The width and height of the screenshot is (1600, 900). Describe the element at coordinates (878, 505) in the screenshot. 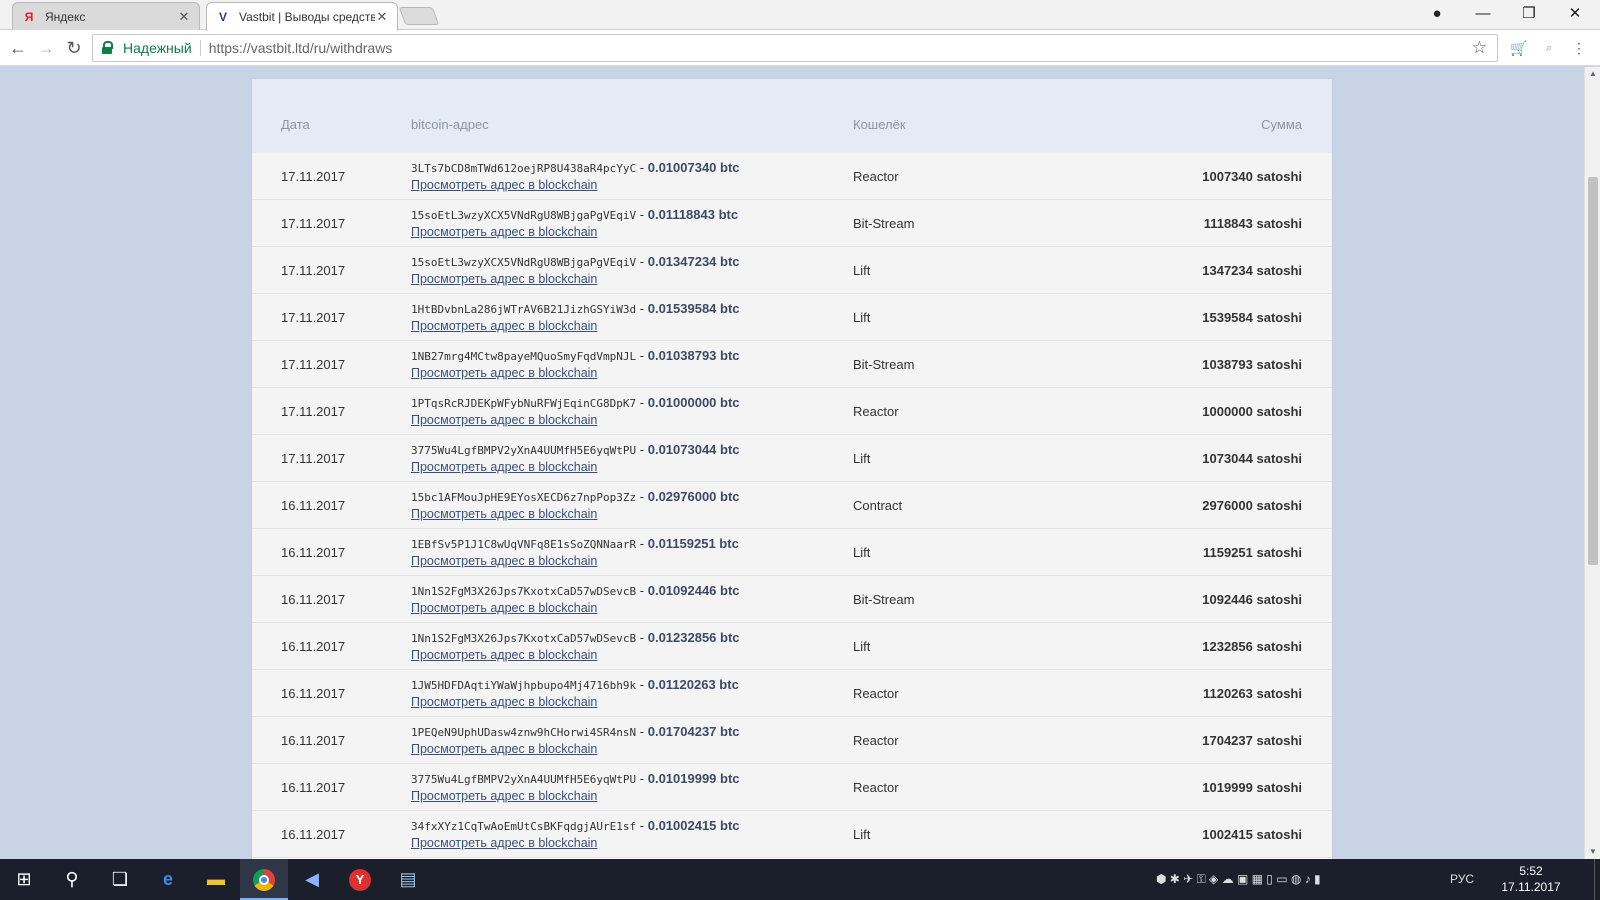

I see `row-wallet: Contract` at that location.